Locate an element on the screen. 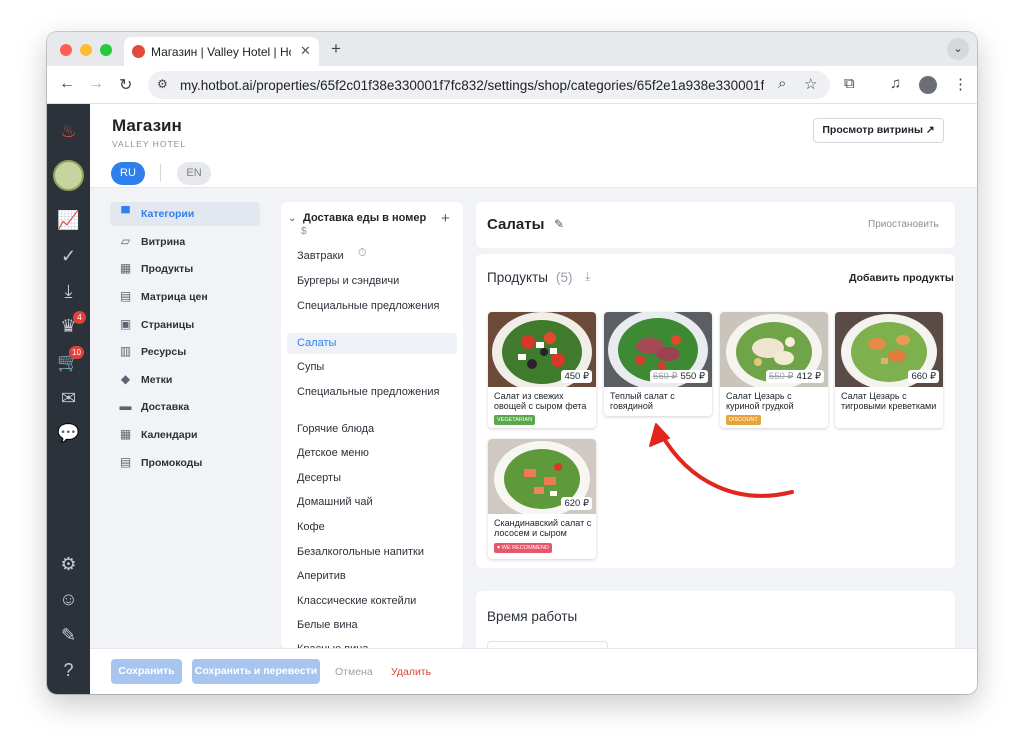 The image size is (1024, 756). hotbot-logo-icon: ♨ is located at coordinates (68, 131).